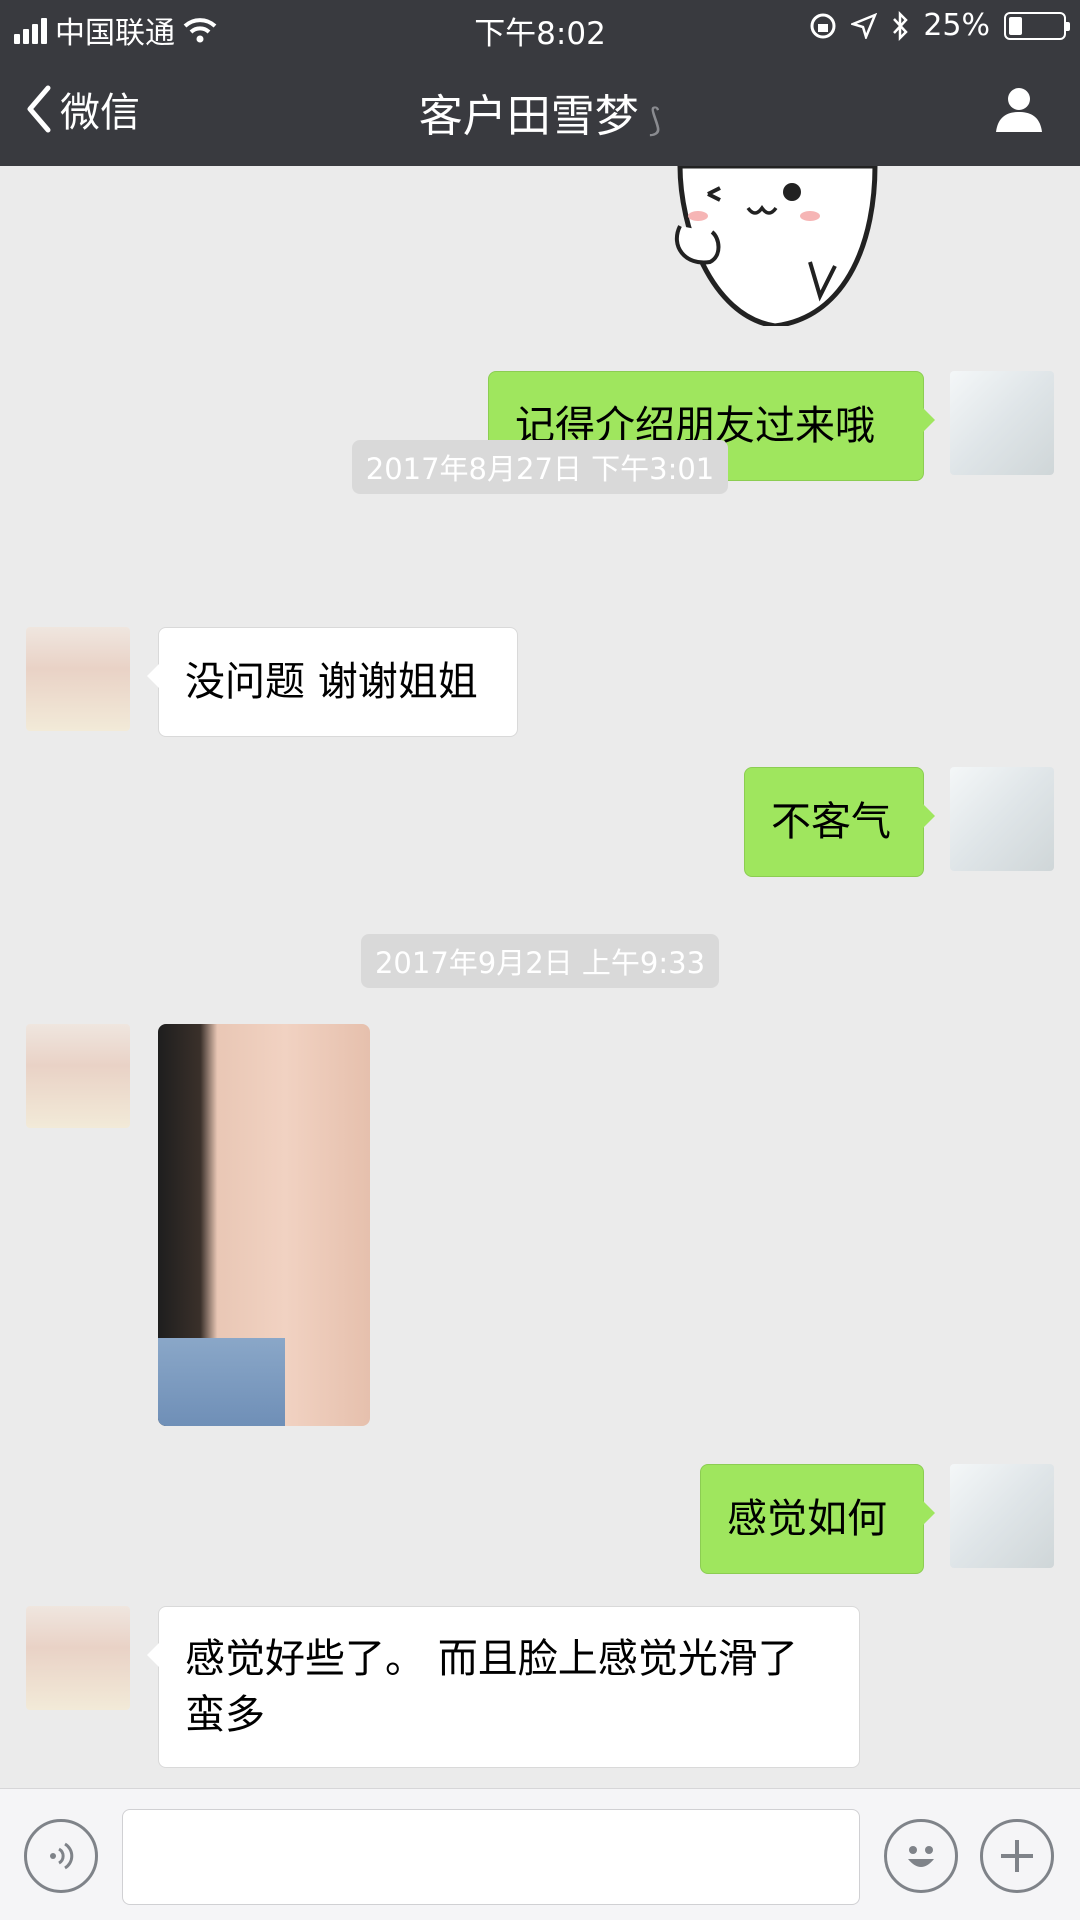 This screenshot has height=1920, width=1080. I want to click on timestamp: 2017年9月2日 上午9:33, so click(540, 961).